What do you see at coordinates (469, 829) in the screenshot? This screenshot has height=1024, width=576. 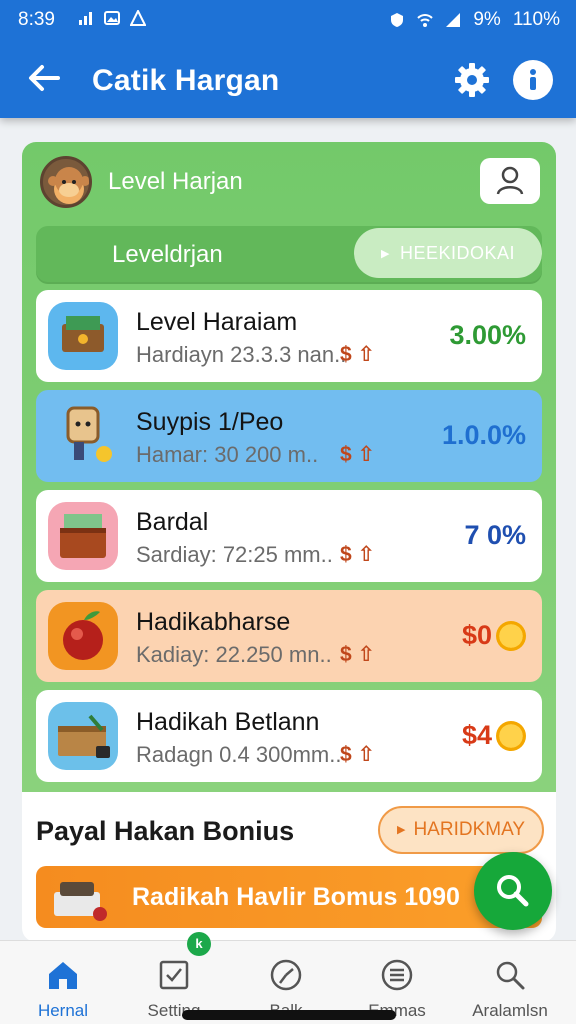 I see `bonus-button-label: HARIDKMAY` at bounding box center [469, 829].